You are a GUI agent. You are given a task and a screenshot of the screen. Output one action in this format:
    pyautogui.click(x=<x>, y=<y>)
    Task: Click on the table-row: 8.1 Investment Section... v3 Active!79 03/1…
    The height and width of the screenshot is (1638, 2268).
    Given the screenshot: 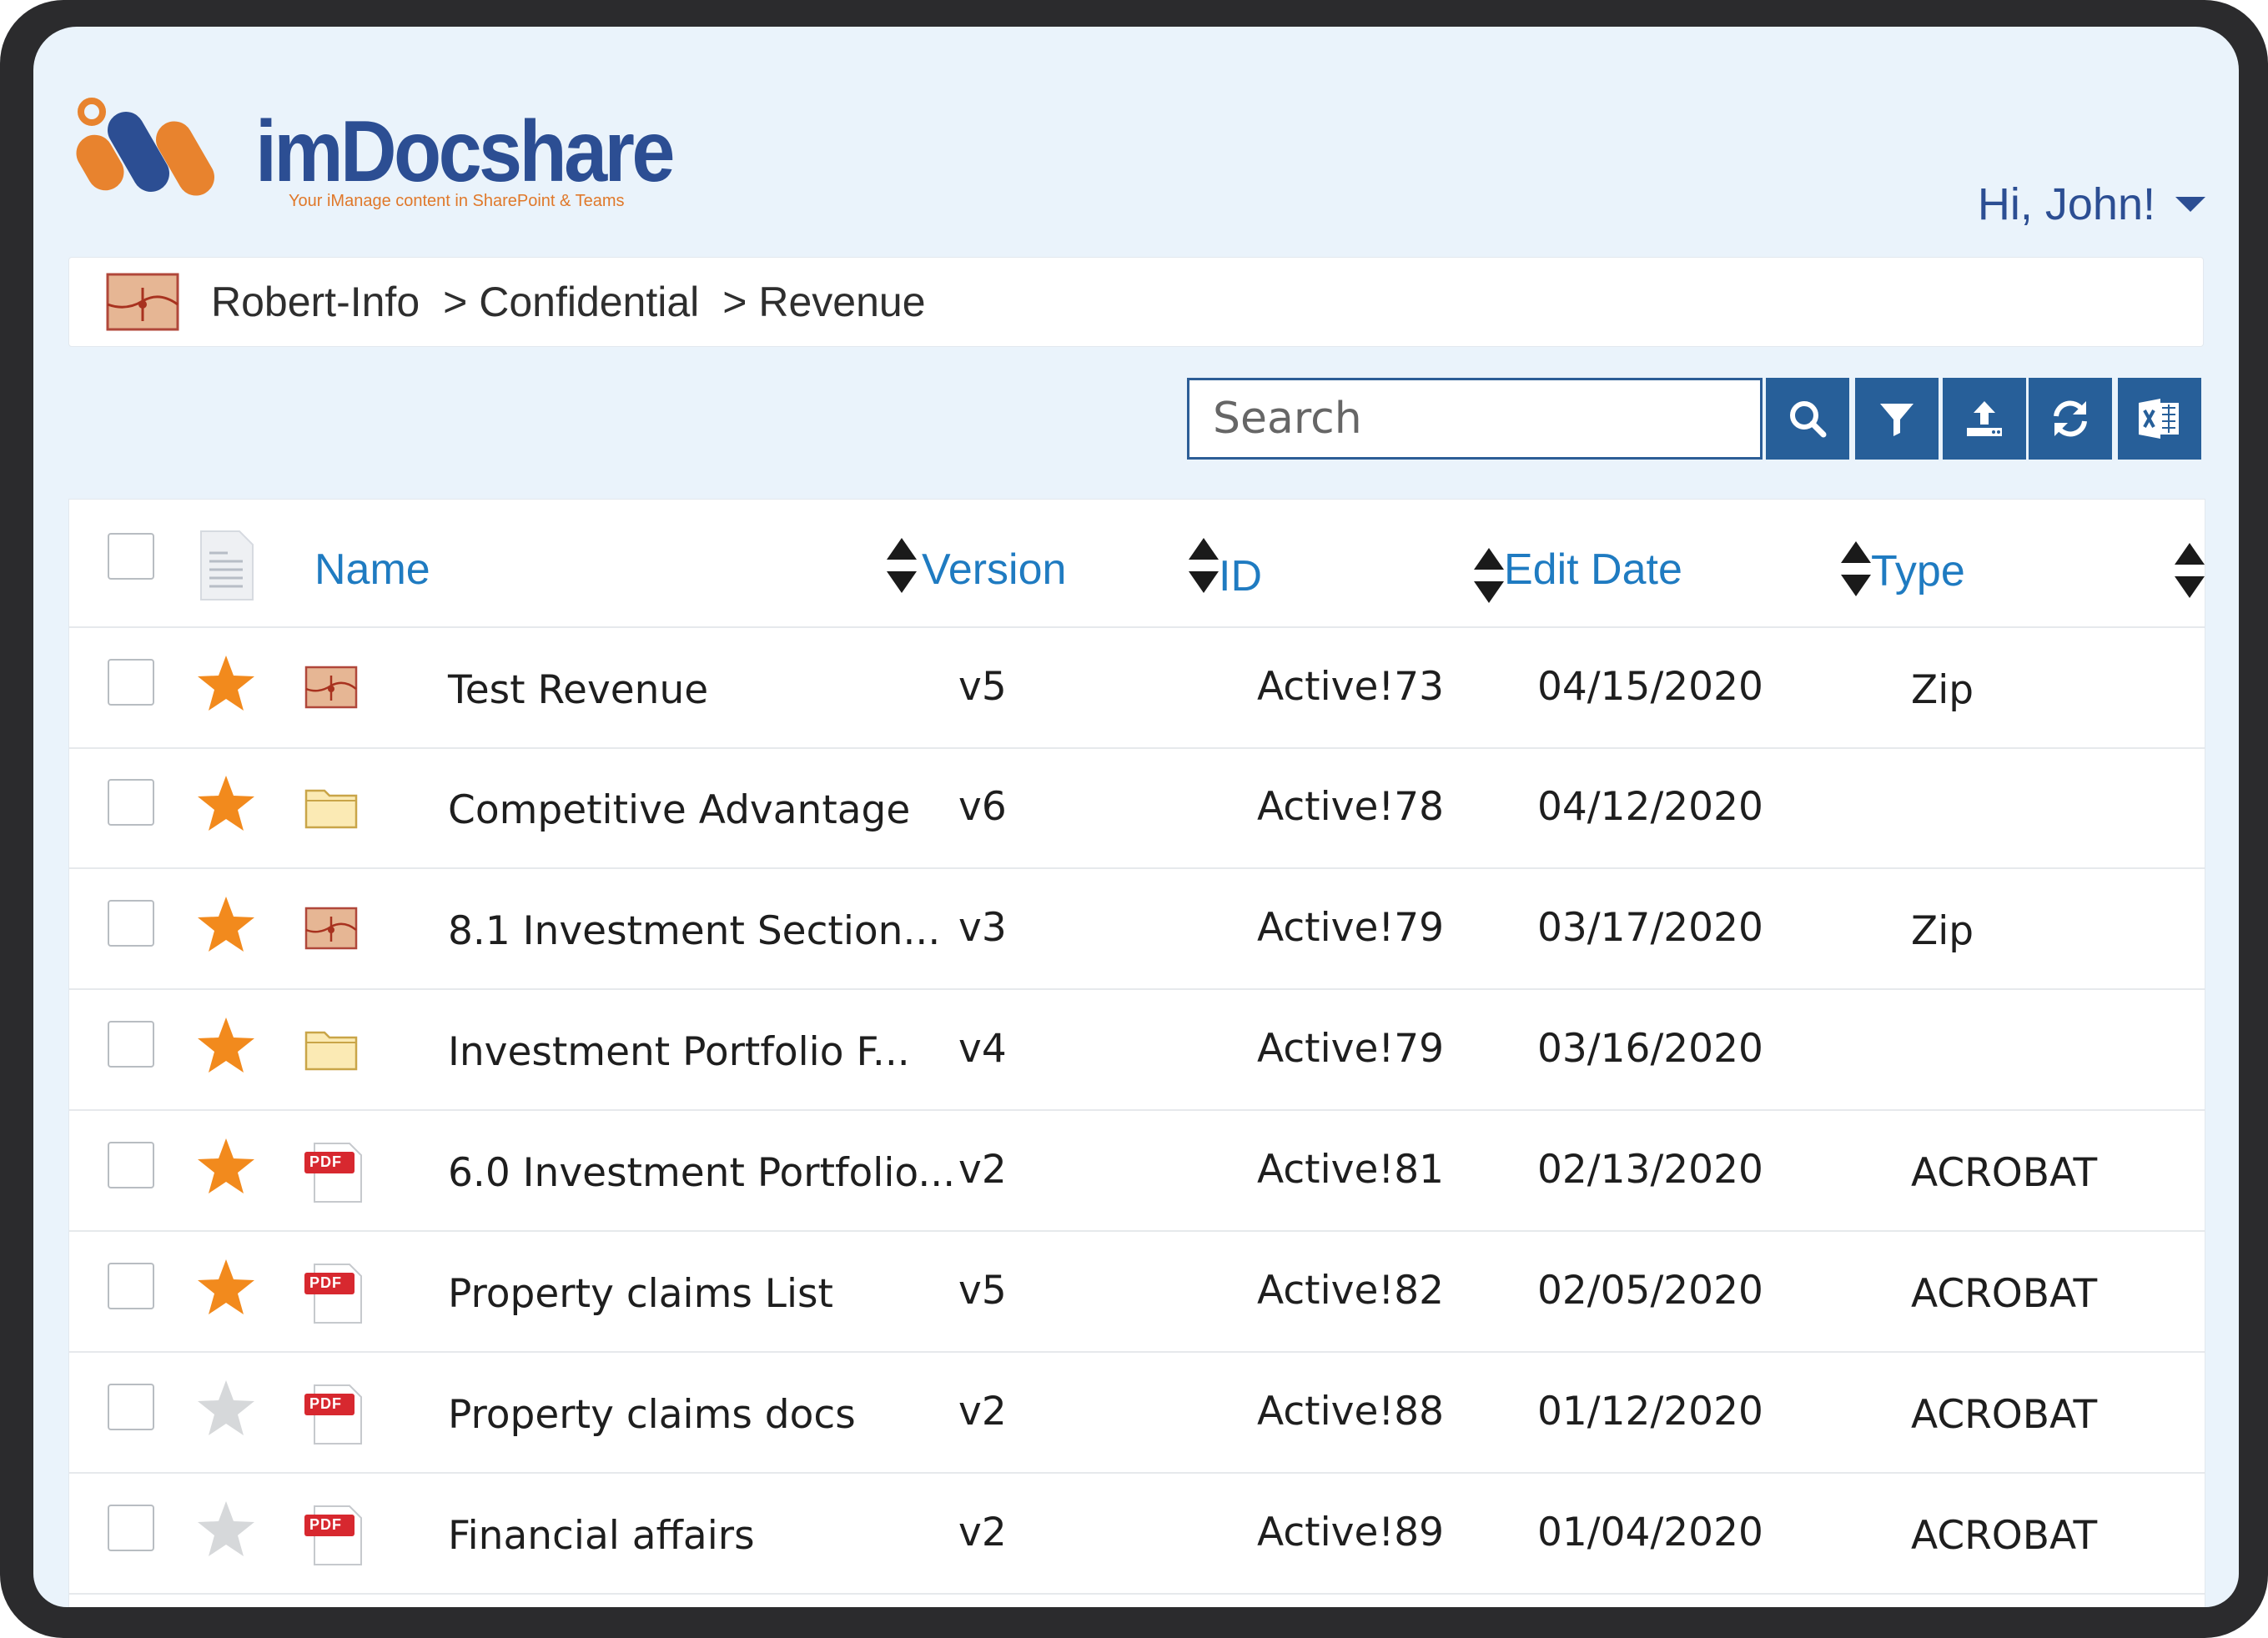 What is the action you would take?
    pyautogui.click(x=1137, y=928)
    